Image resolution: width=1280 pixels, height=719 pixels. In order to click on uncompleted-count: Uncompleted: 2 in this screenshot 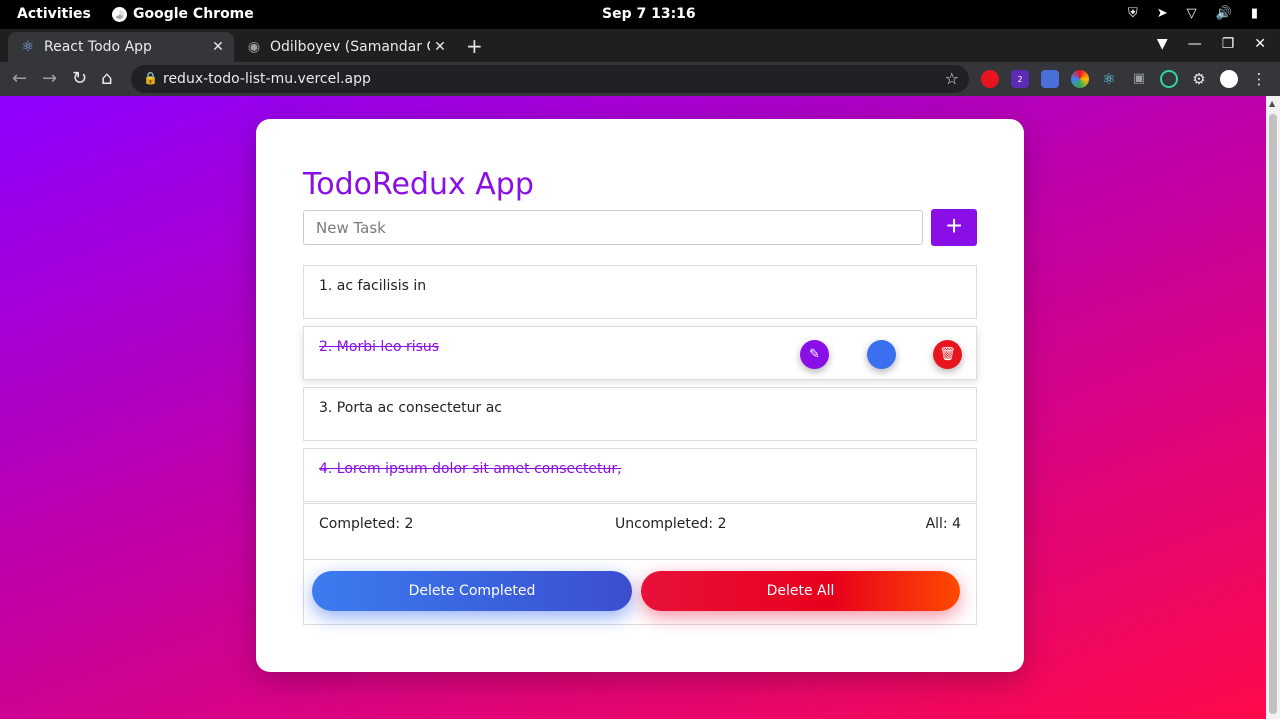, I will do `click(671, 524)`.